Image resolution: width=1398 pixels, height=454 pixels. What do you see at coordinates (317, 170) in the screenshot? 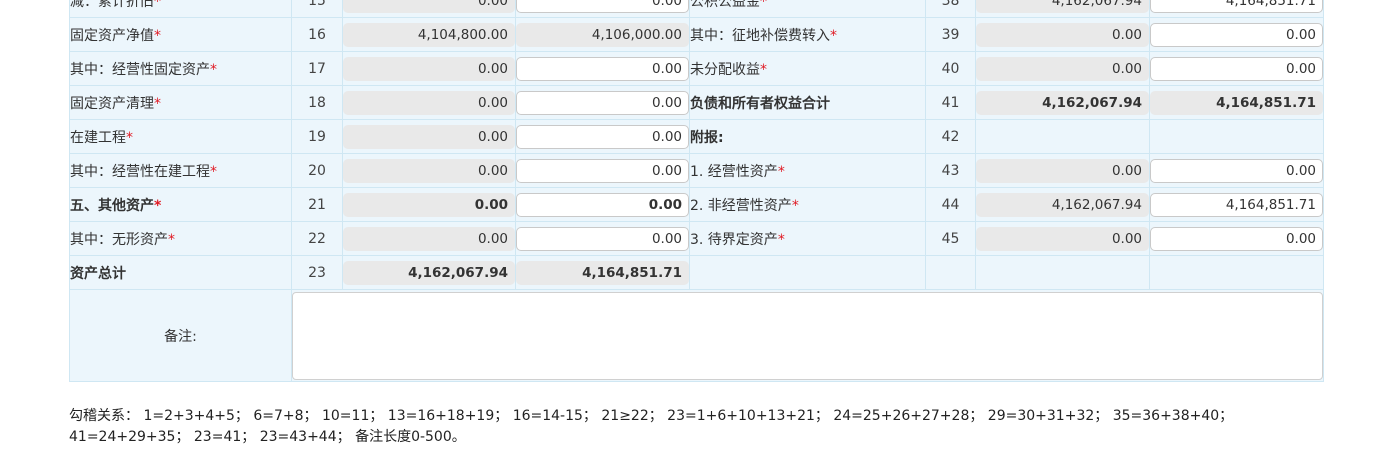
I see `row-number: 20` at bounding box center [317, 170].